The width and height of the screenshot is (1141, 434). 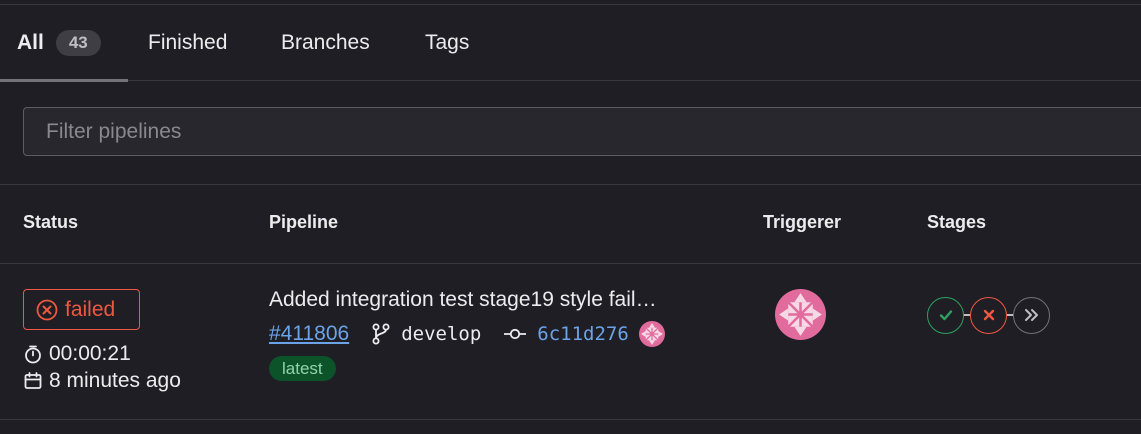 What do you see at coordinates (515, 334) in the screenshot?
I see `commit-icon` at bounding box center [515, 334].